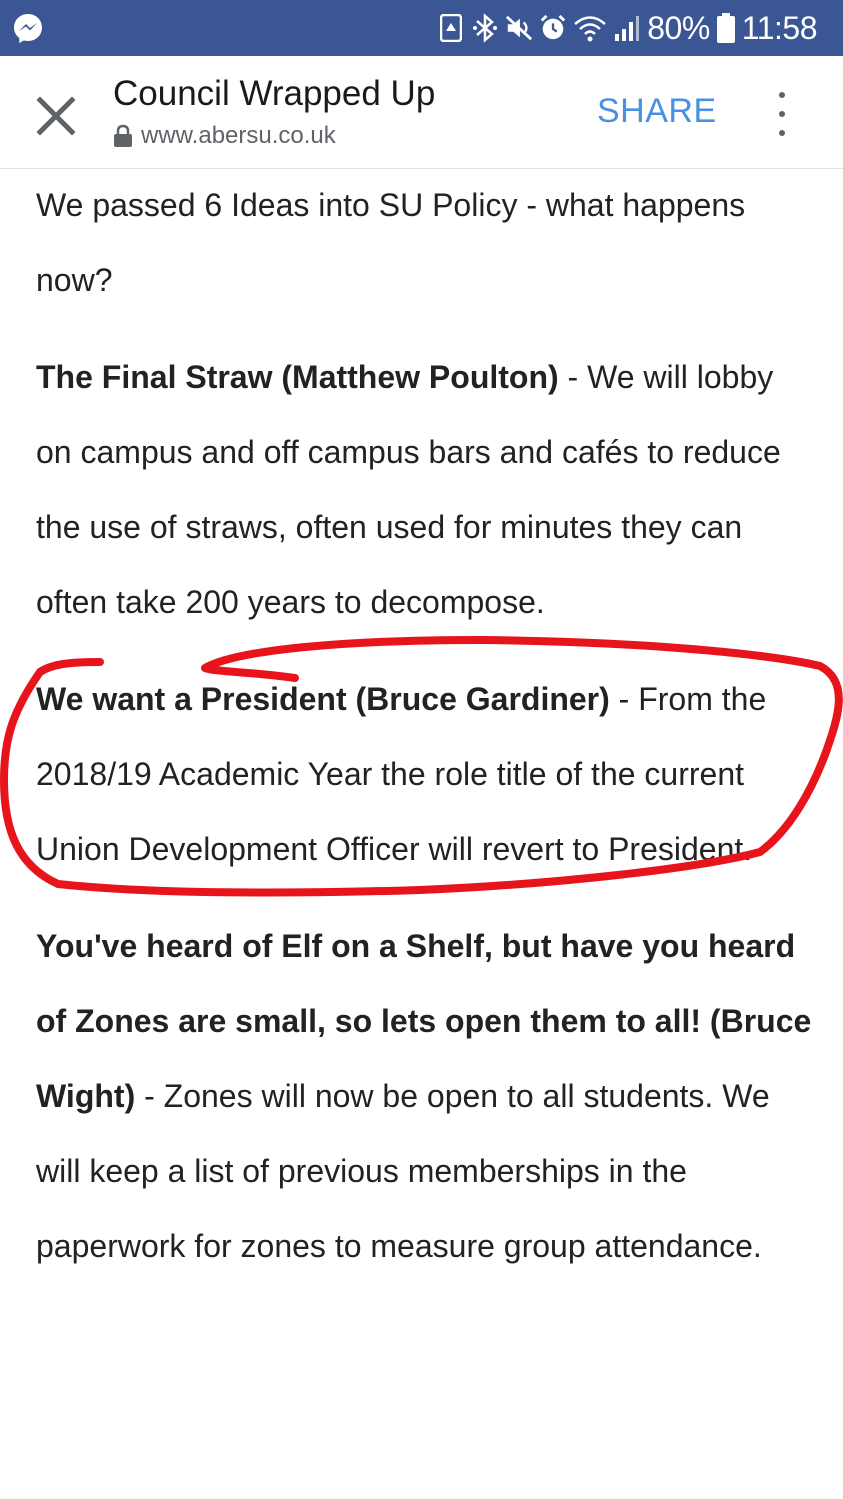 The height and width of the screenshot is (1499, 843). I want to click on status-indicators: 80% 11:58, so click(627, 28).